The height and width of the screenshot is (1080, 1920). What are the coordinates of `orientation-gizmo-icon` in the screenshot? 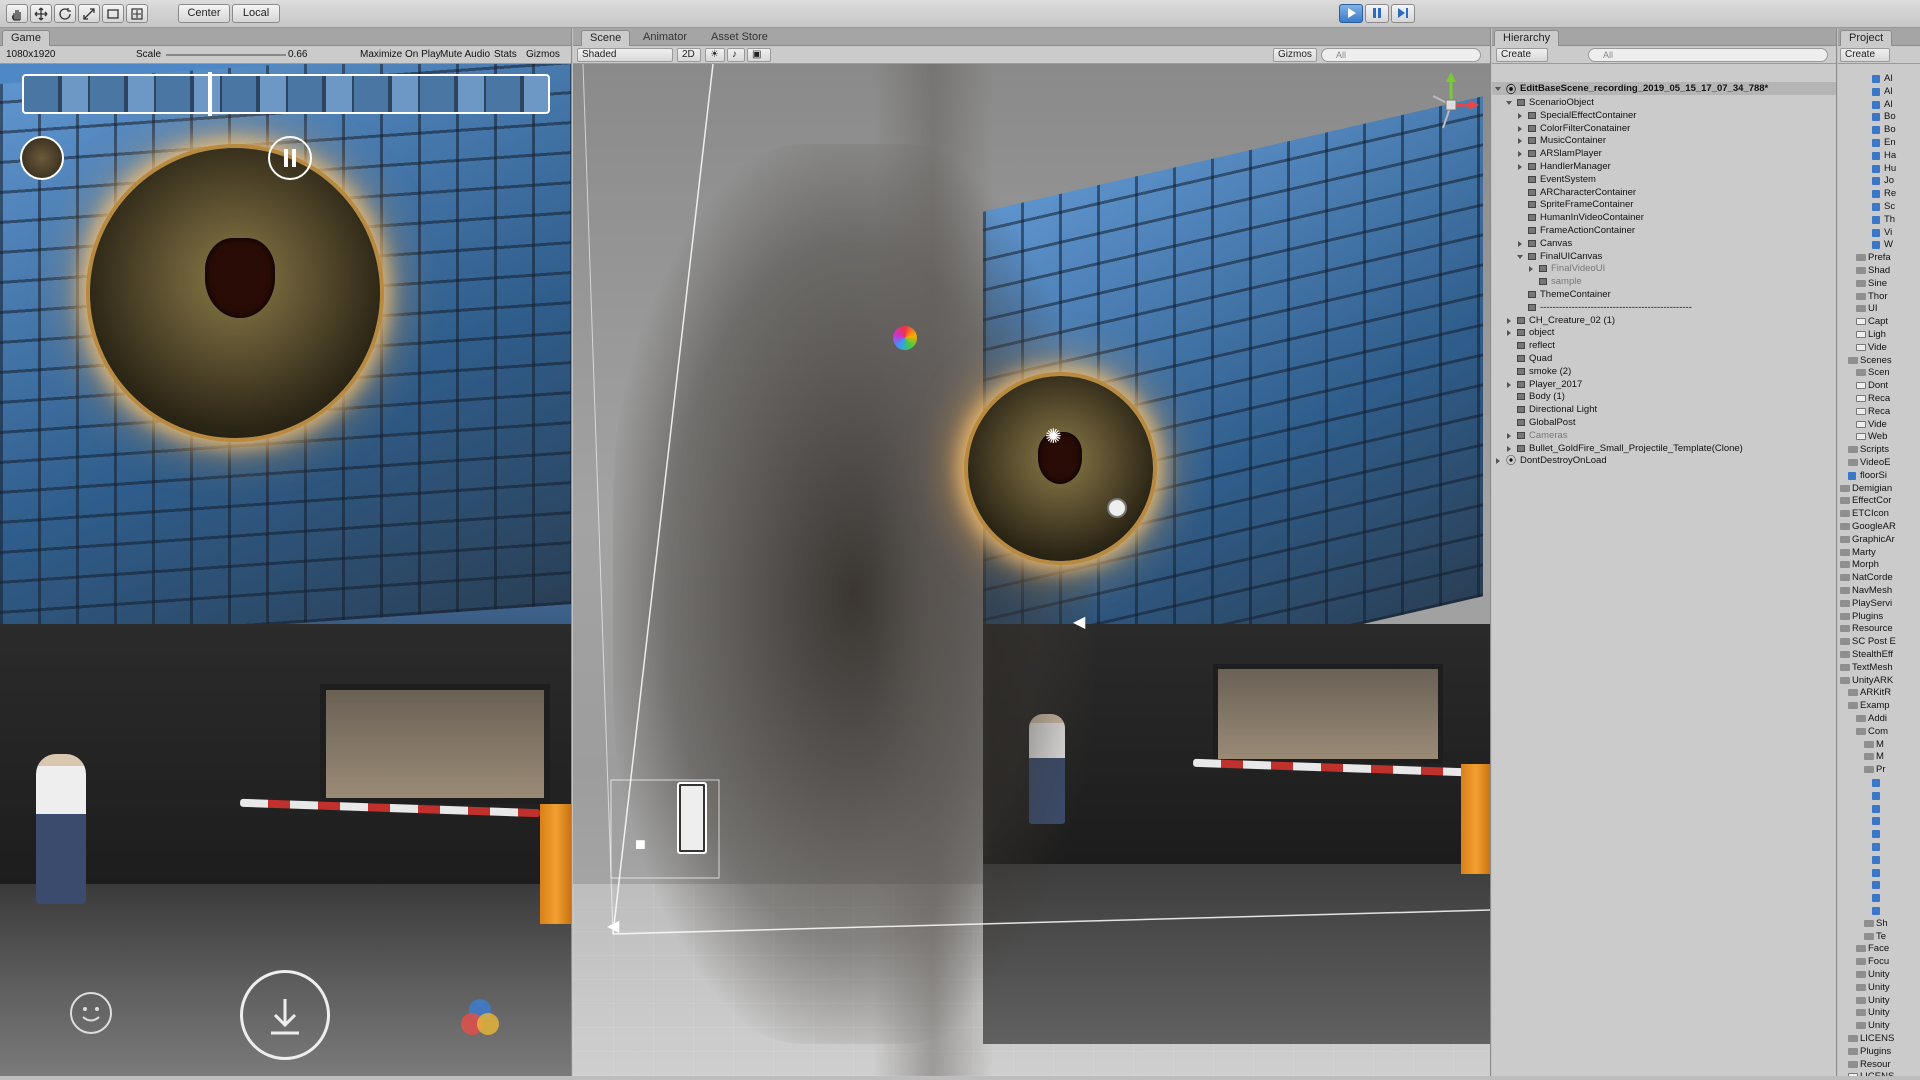 It's located at (1451, 105).